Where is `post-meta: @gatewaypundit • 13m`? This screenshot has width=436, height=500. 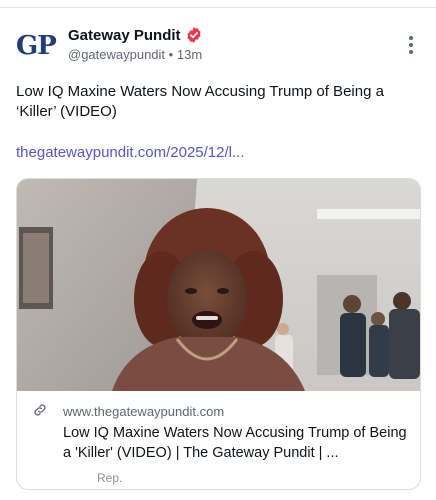
post-meta: @gatewaypundit • 13m is located at coordinates (135, 54).